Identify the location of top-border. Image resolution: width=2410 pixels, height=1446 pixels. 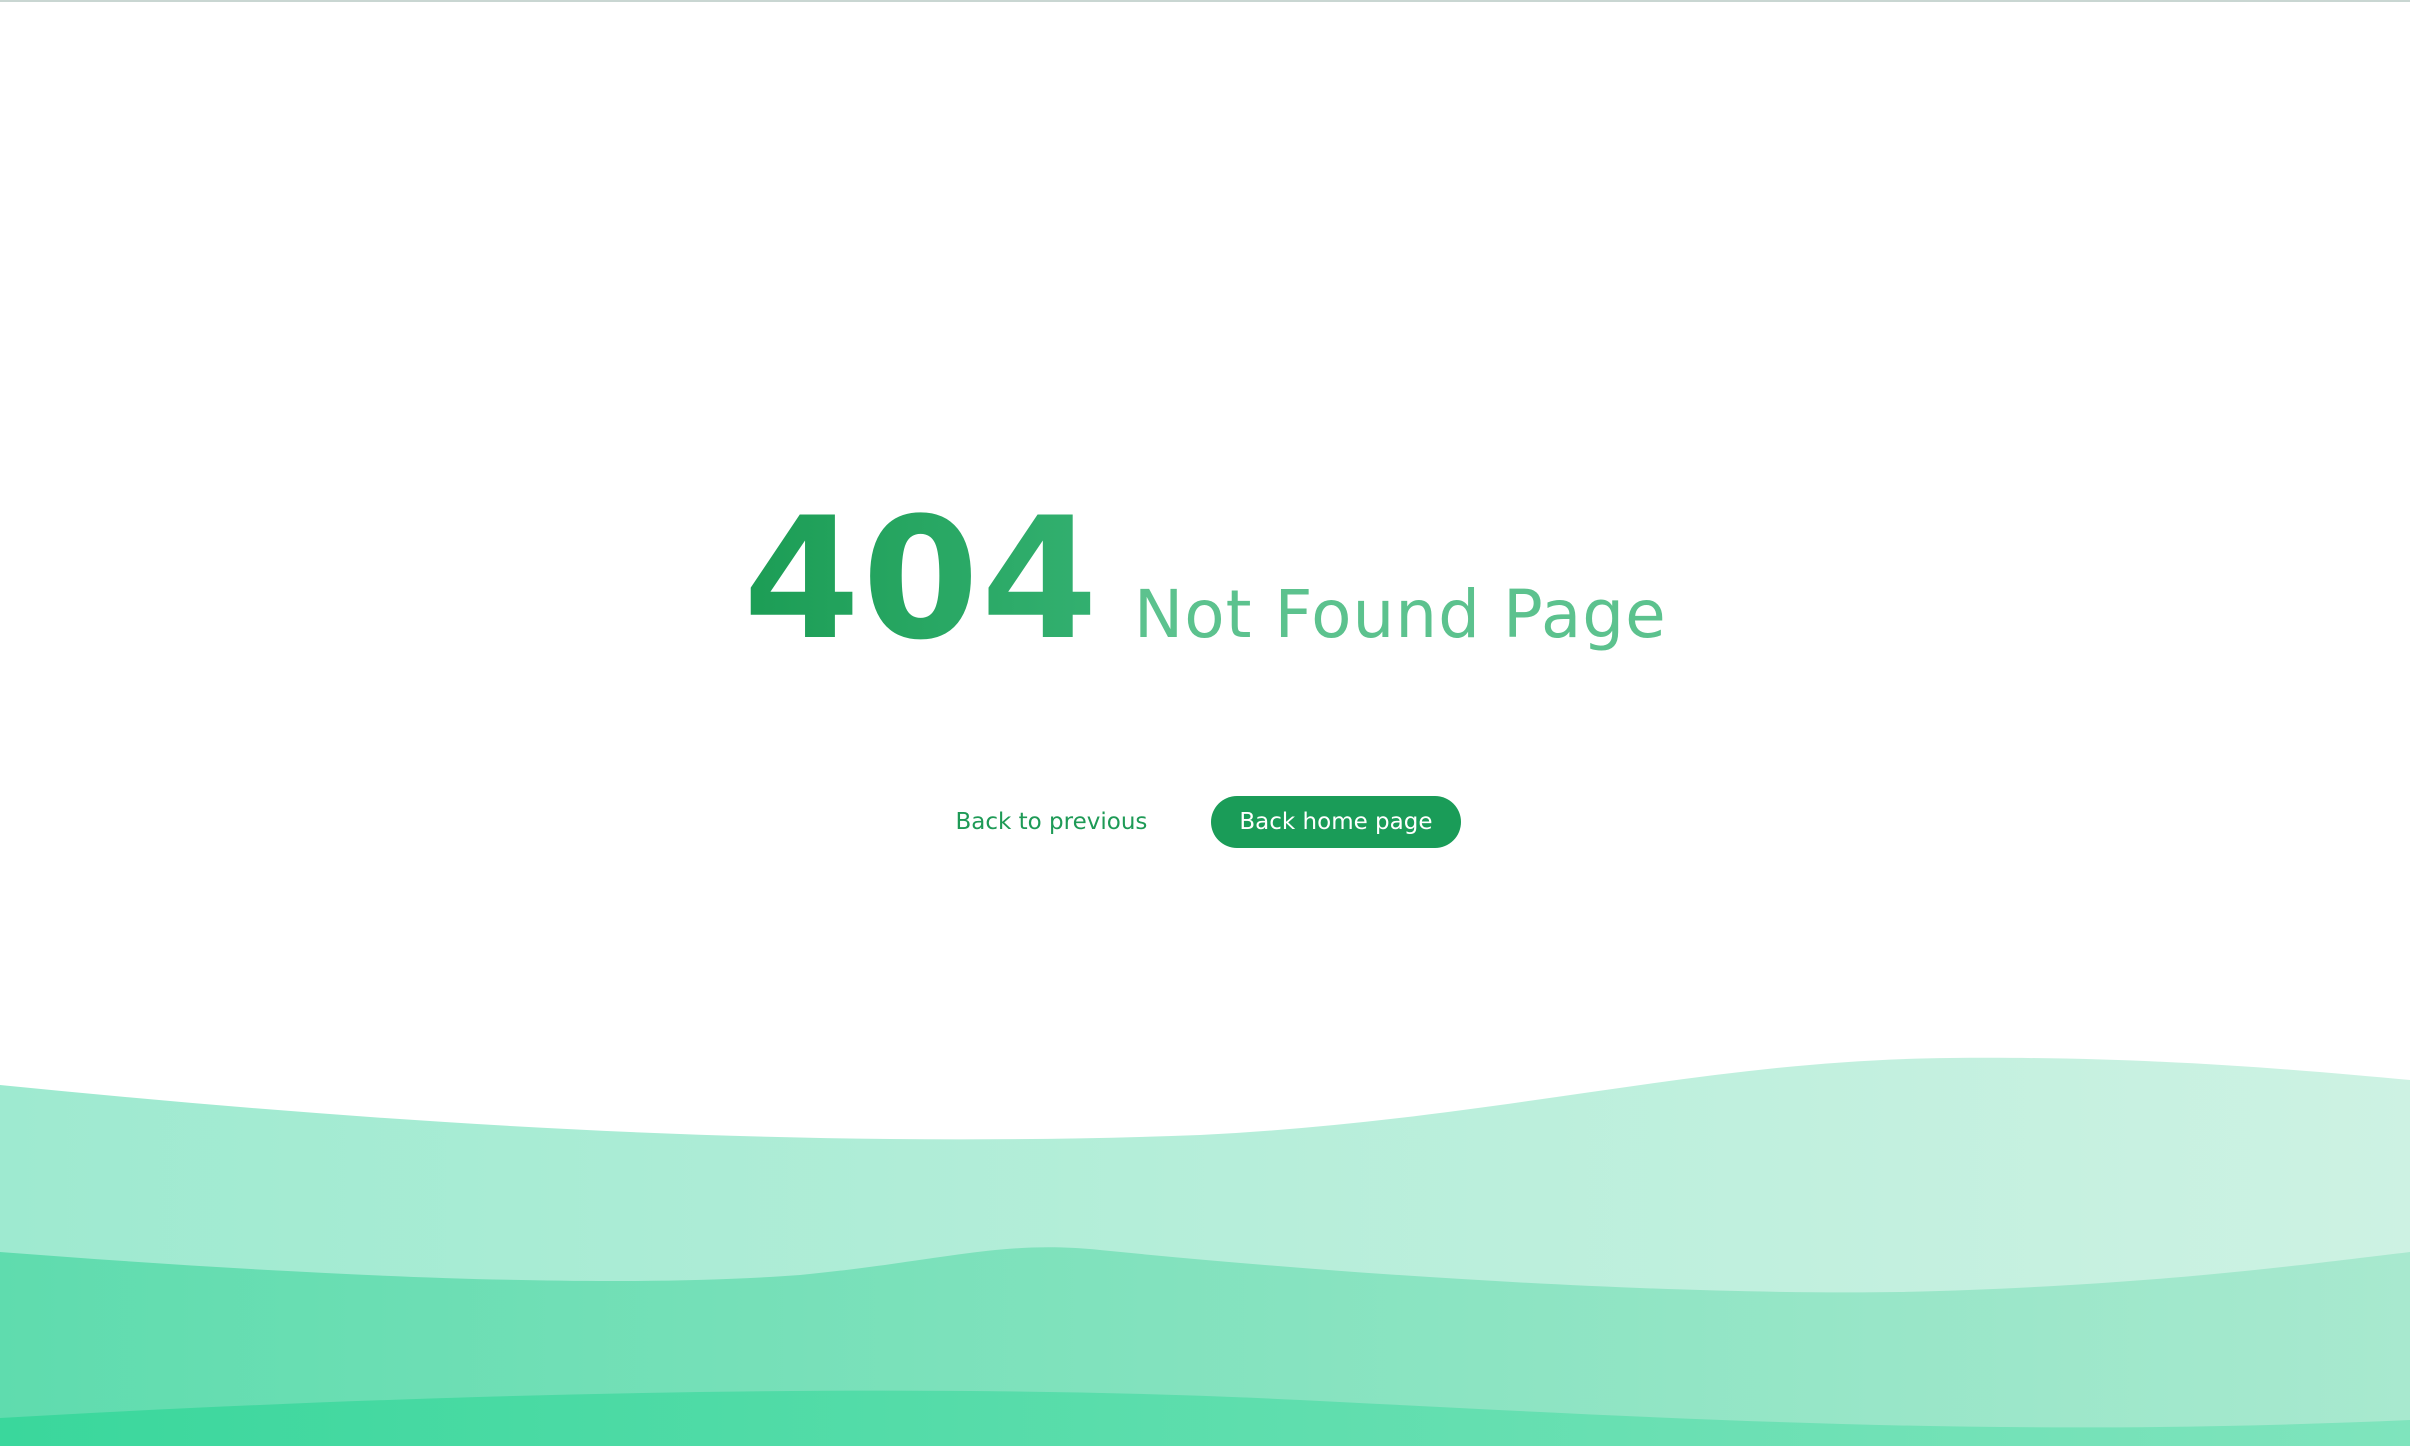
(1205, 1).